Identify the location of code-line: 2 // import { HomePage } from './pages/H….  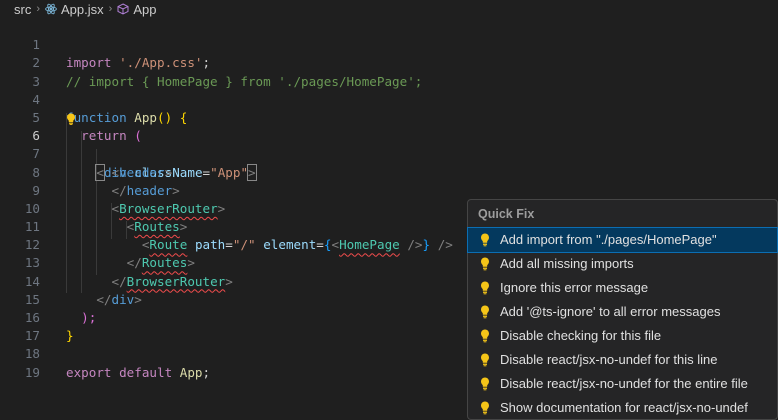
(389, 62).